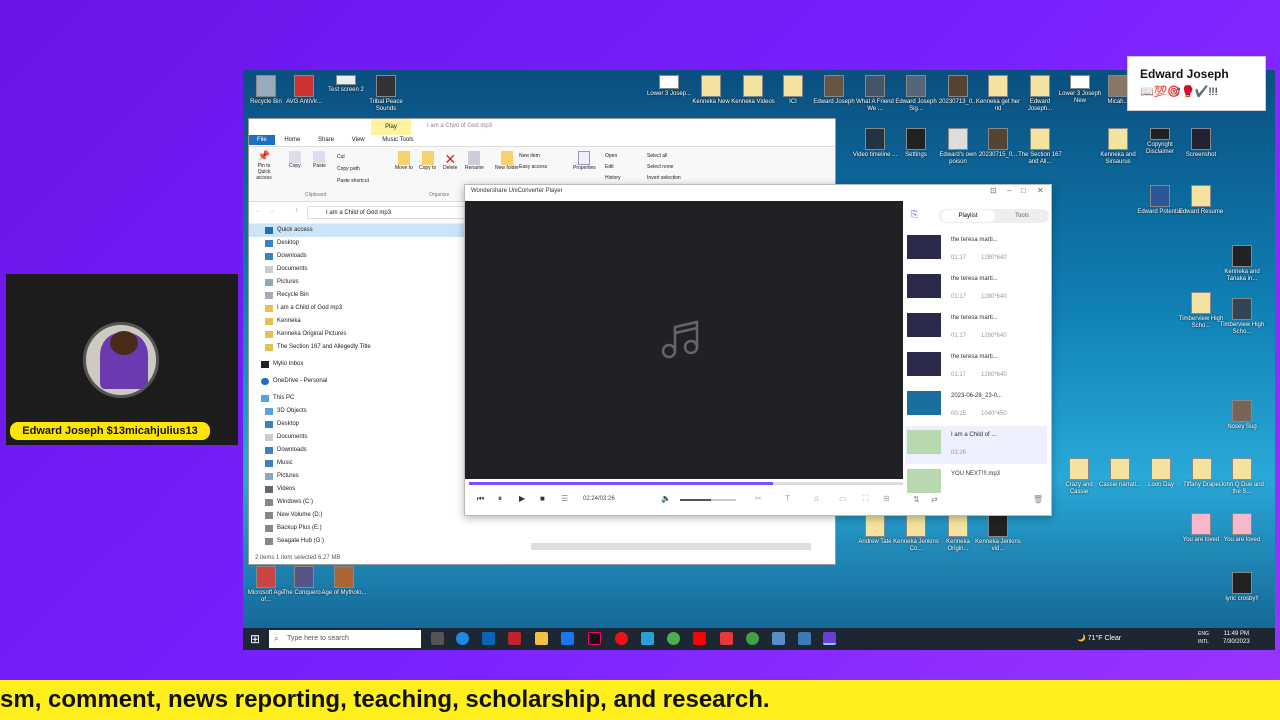  I want to click on cut-button: Cut, so click(353, 157).